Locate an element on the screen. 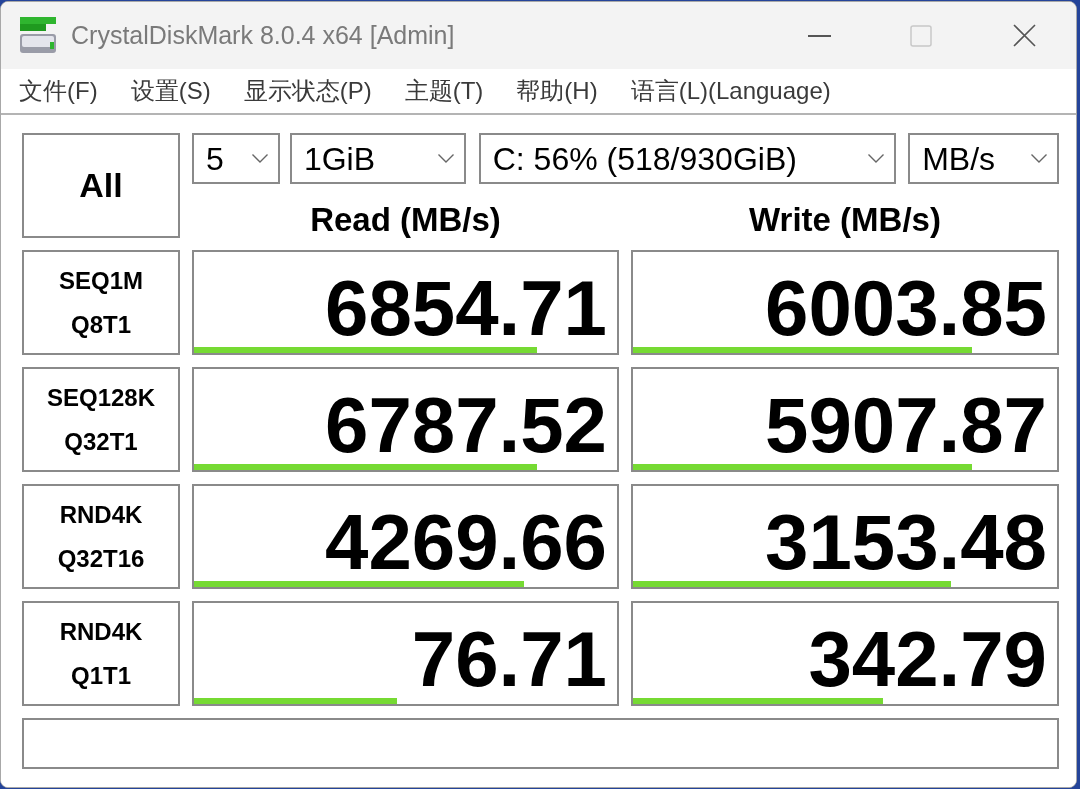 The height and width of the screenshot is (789, 1080). drive-icon is located at coordinates (38, 35).